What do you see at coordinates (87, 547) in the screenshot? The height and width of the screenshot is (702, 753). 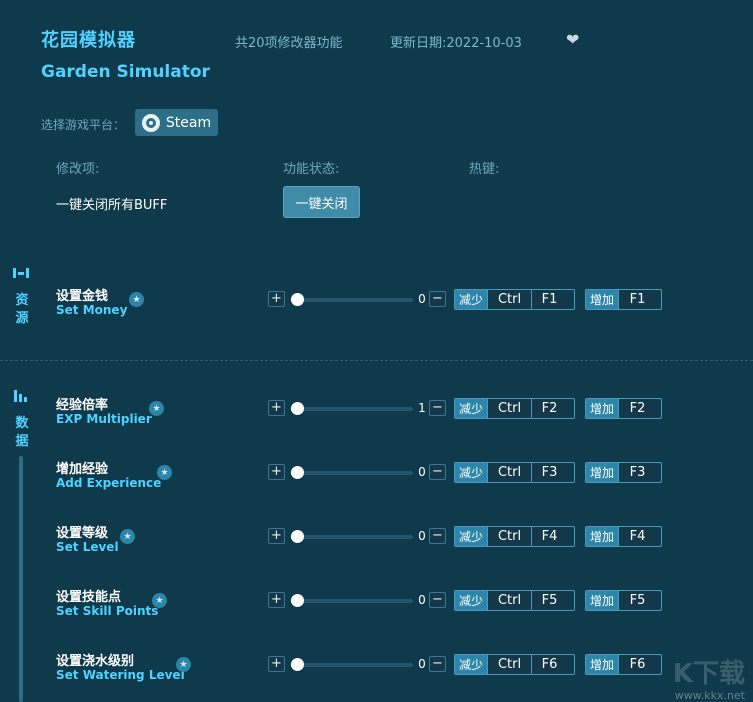 I see `item-name-en: Set Level` at bounding box center [87, 547].